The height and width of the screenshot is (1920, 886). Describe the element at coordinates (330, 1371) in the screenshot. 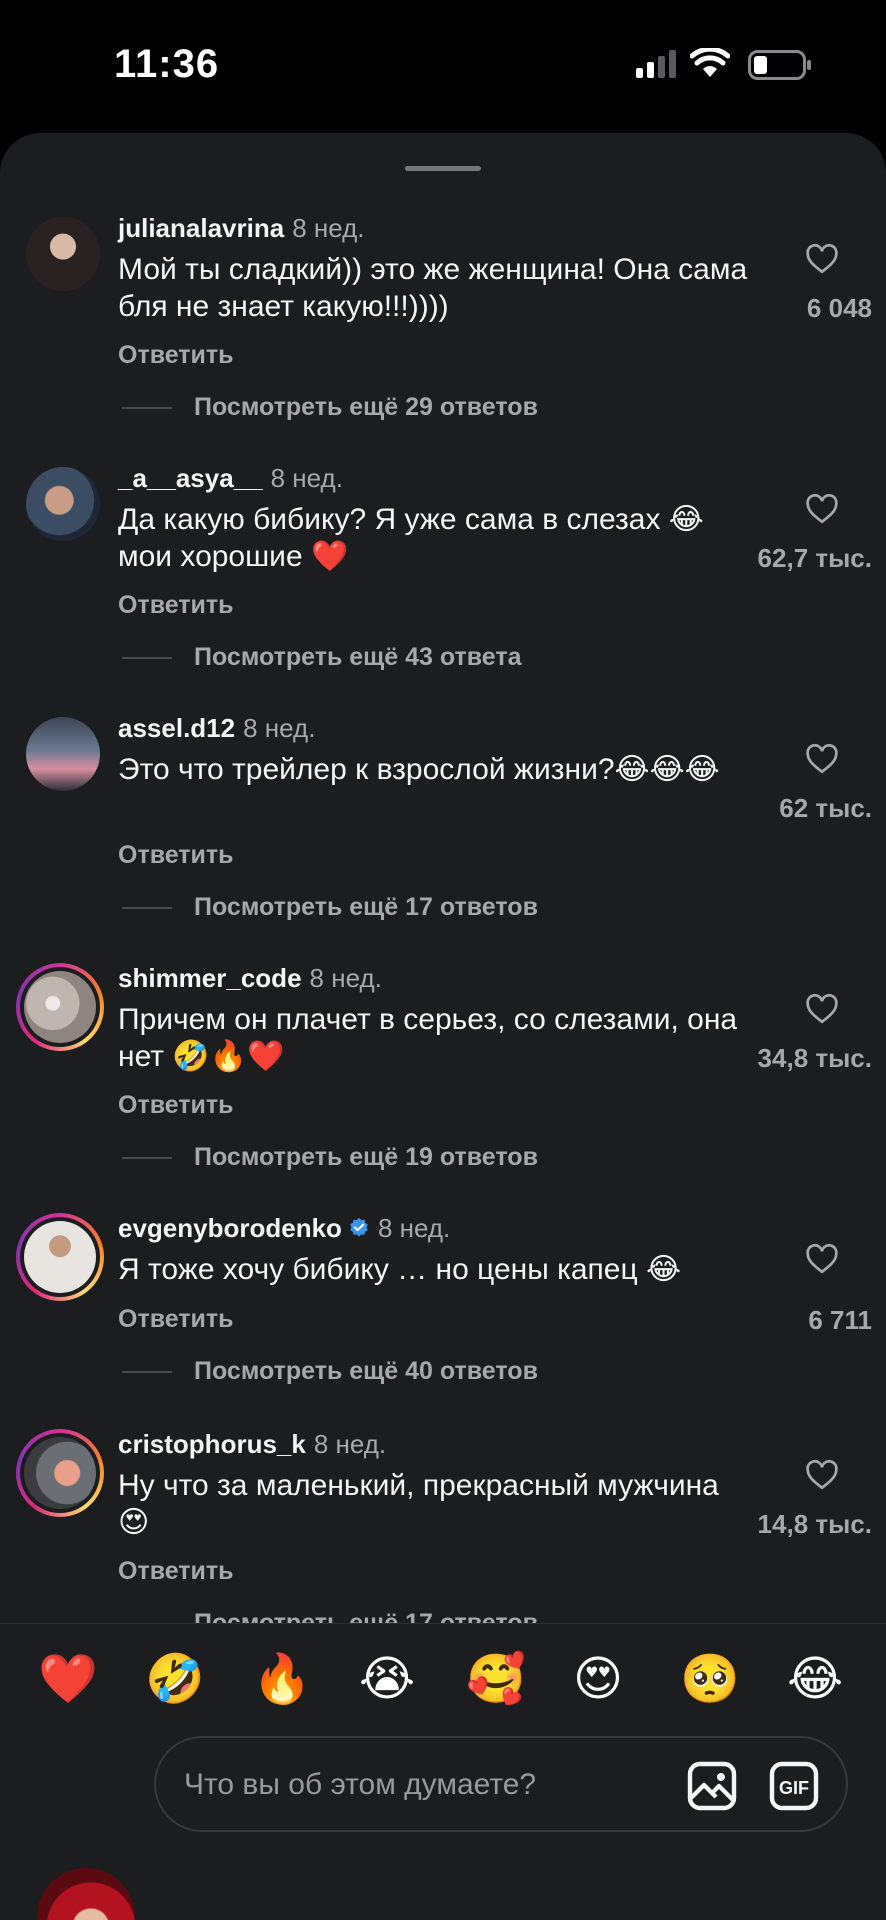

I see `view-replies-link: Посмотреть ещё 40 ответов` at that location.